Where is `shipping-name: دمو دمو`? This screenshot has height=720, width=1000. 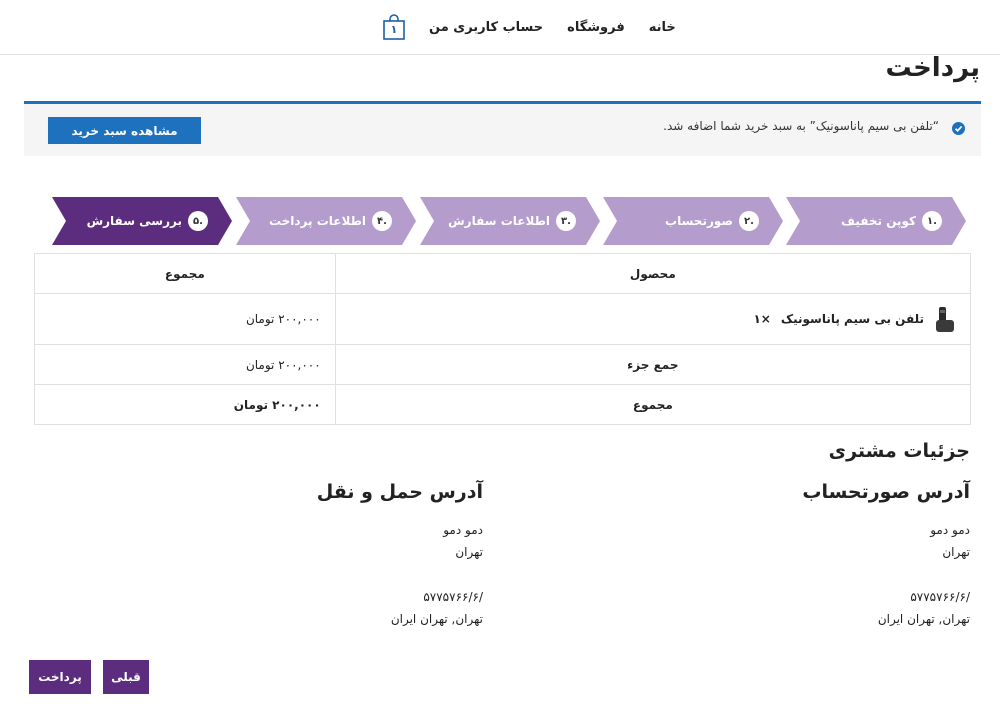
shipping-name: دمو دمو is located at coordinates (463, 530).